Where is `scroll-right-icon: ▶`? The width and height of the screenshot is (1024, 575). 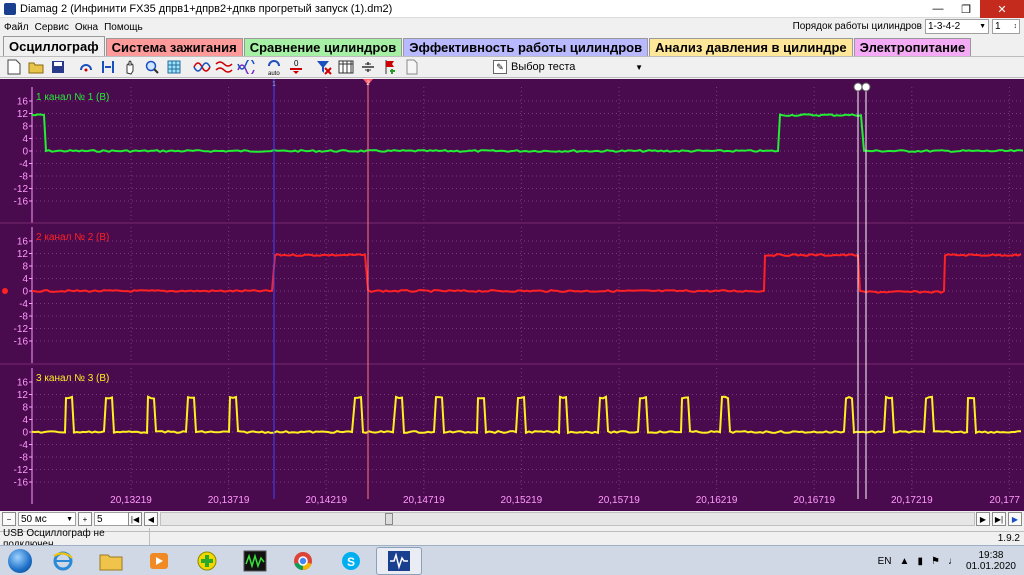
scroll-right-icon: ▶ is located at coordinates (983, 519).